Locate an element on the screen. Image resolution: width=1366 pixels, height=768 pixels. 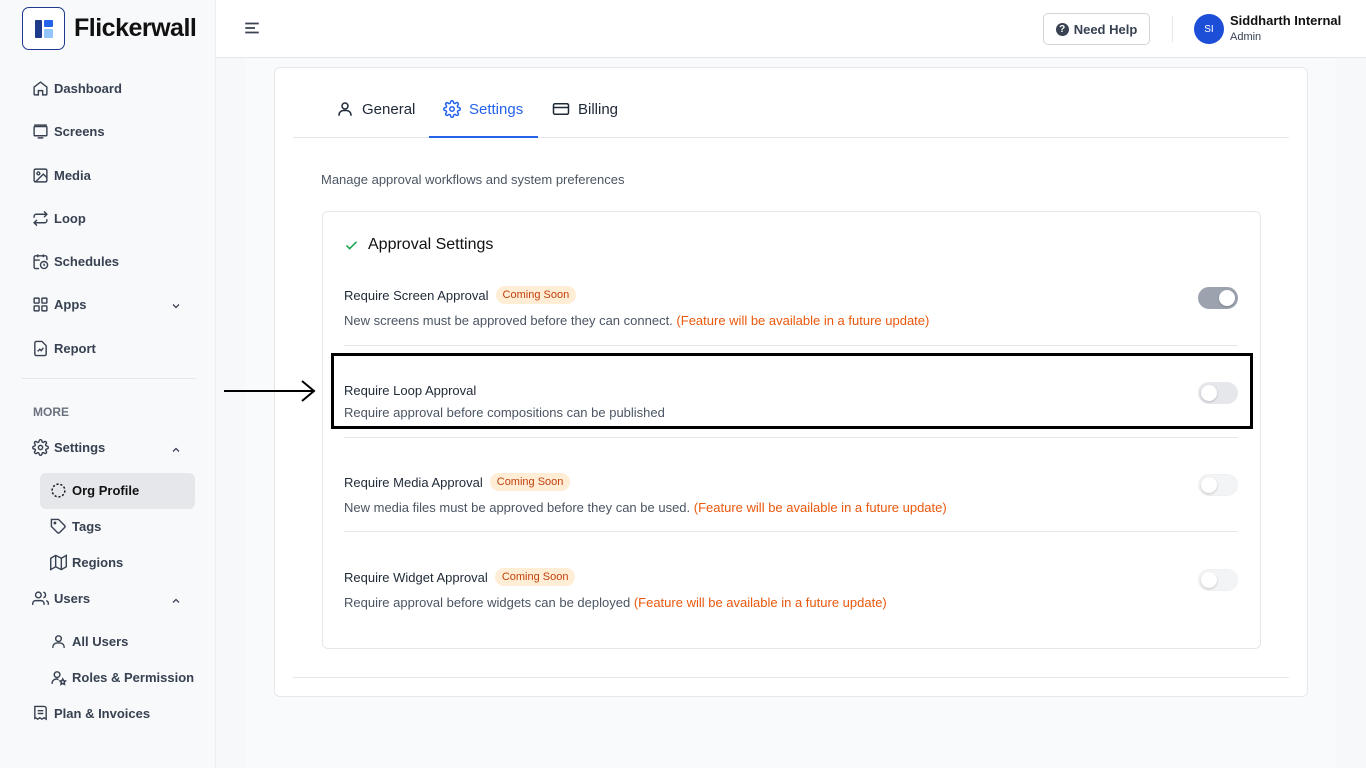
dashed-circle-icon is located at coordinates (58, 490).